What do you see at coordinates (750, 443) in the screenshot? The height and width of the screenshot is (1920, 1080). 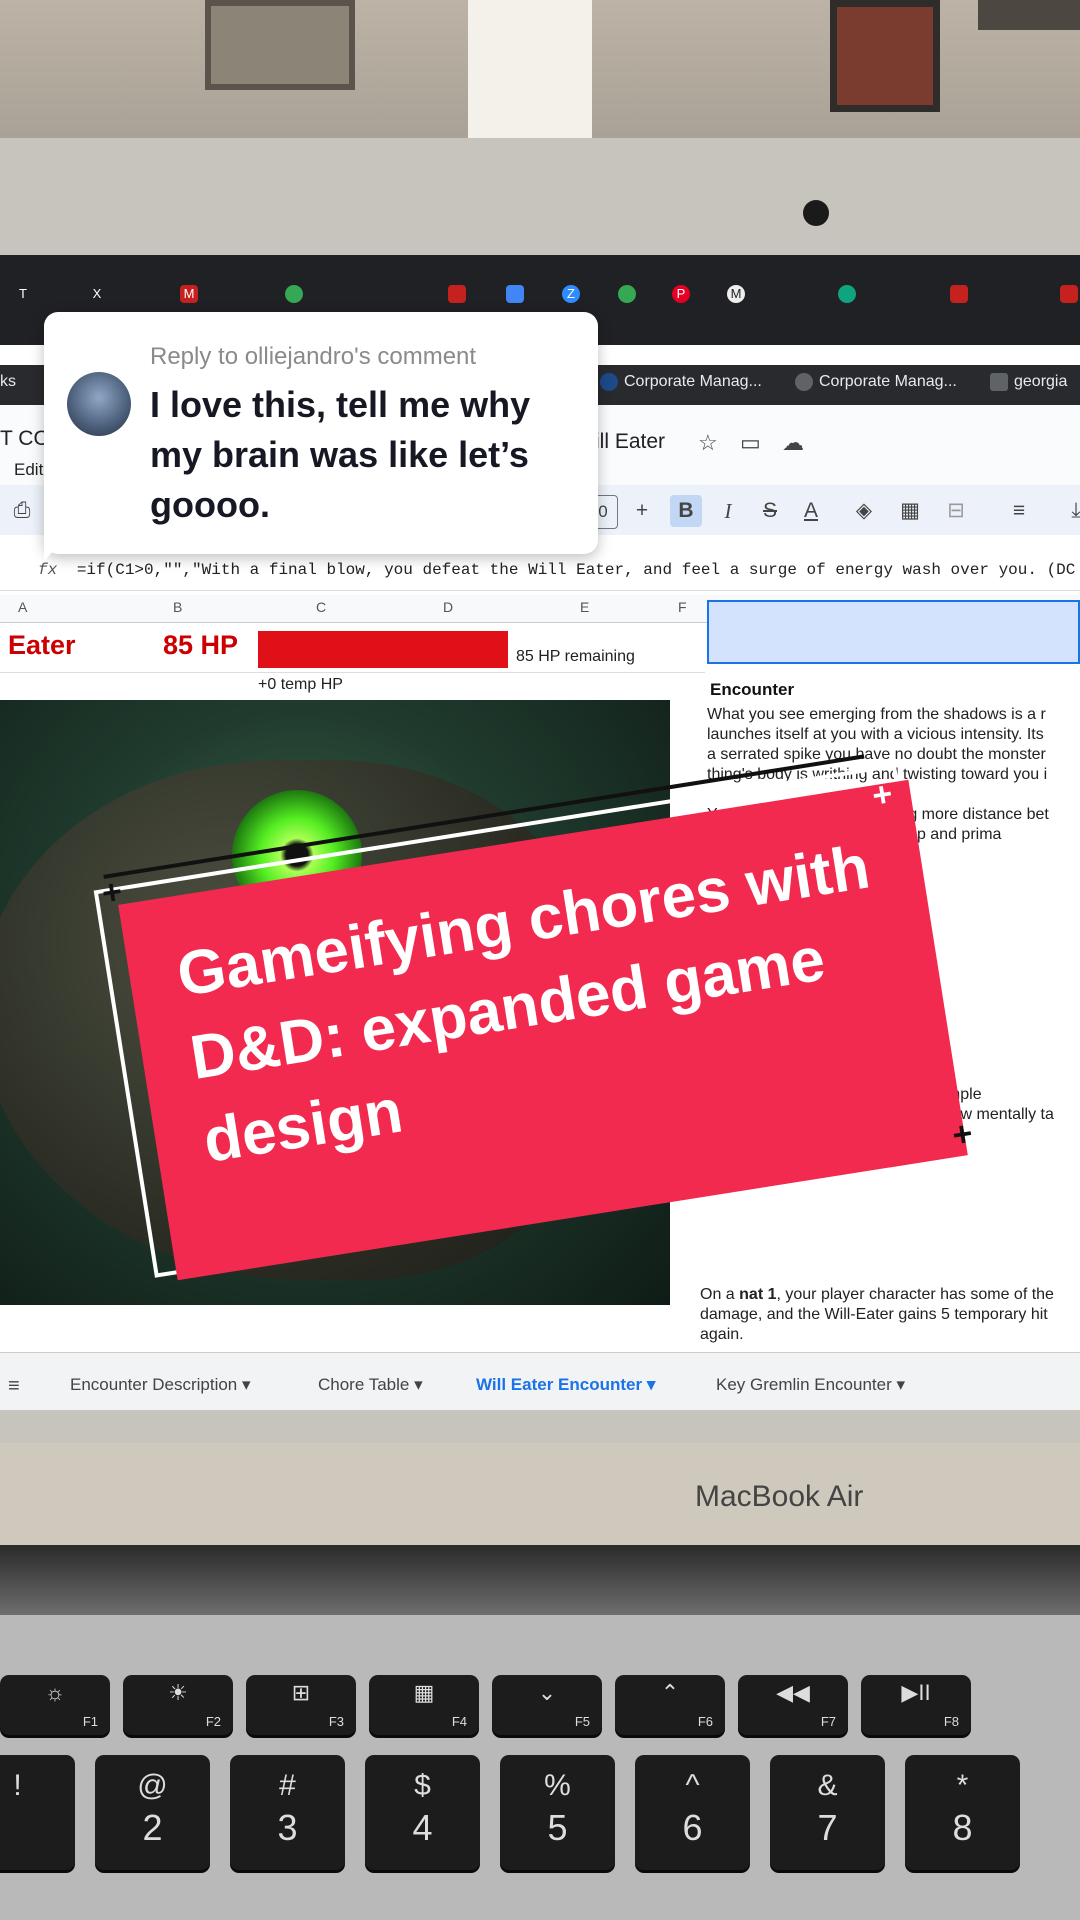 I see `move-folder-icon: ▭` at bounding box center [750, 443].